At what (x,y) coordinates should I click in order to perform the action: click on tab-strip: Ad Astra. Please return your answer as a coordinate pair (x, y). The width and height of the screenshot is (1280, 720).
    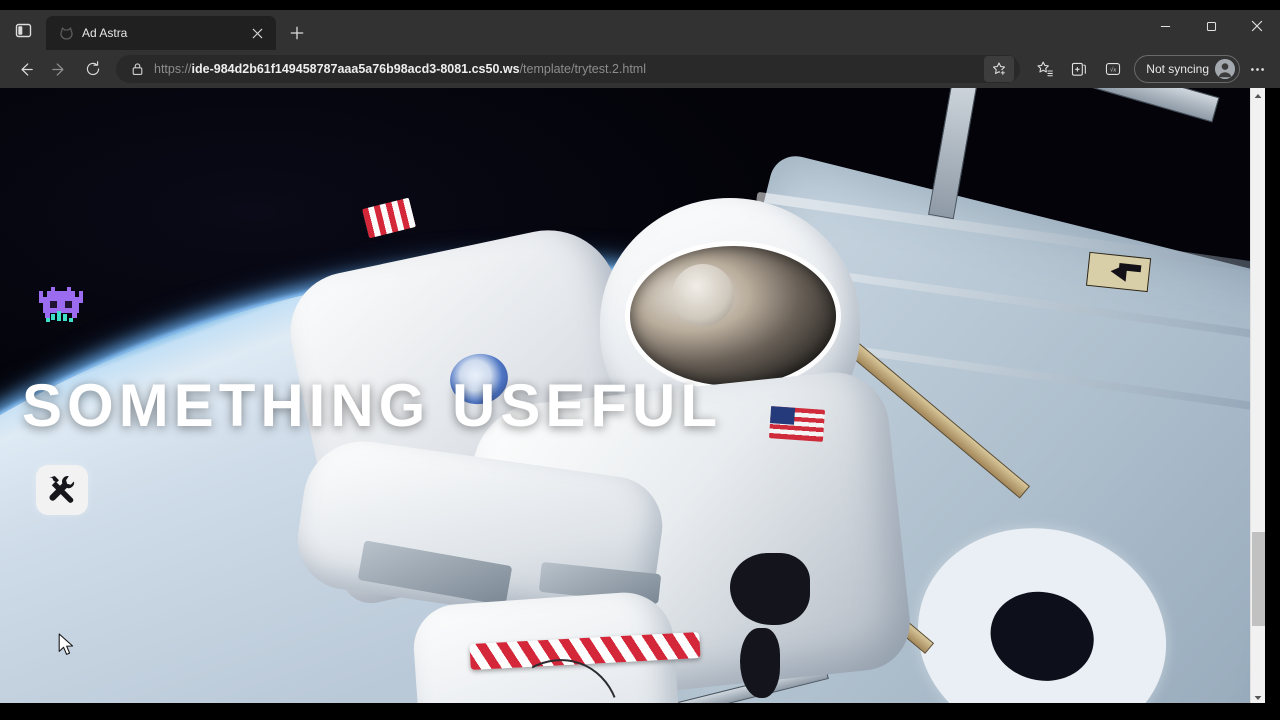
    Looking at the image, I should click on (640, 30).